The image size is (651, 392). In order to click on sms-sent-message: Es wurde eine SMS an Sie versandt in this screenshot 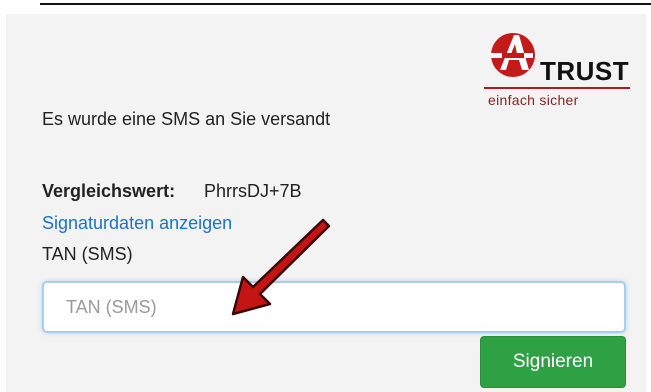, I will do `click(186, 119)`.